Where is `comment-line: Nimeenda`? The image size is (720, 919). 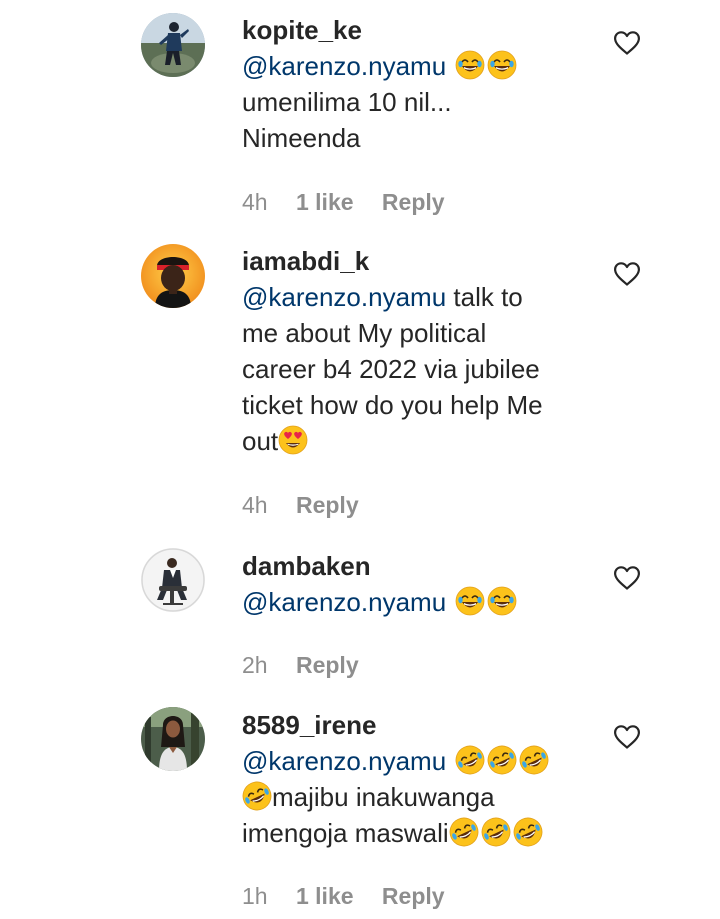
comment-line: Nimeenda is located at coordinates (301, 138).